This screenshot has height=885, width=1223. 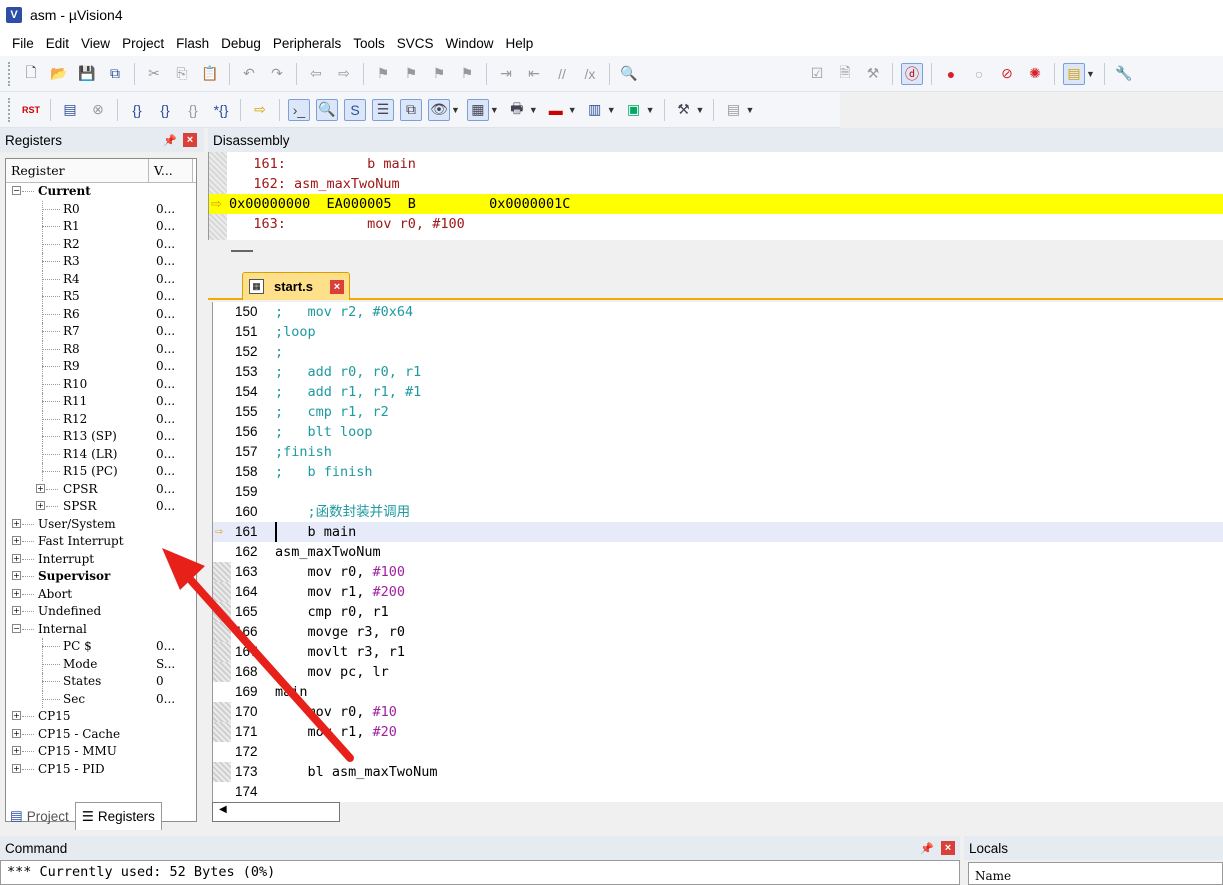 What do you see at coordinates (684, 110) in the screenshot?
I see `toolbox-icon: ⚒` at bounding box center [684, 110].